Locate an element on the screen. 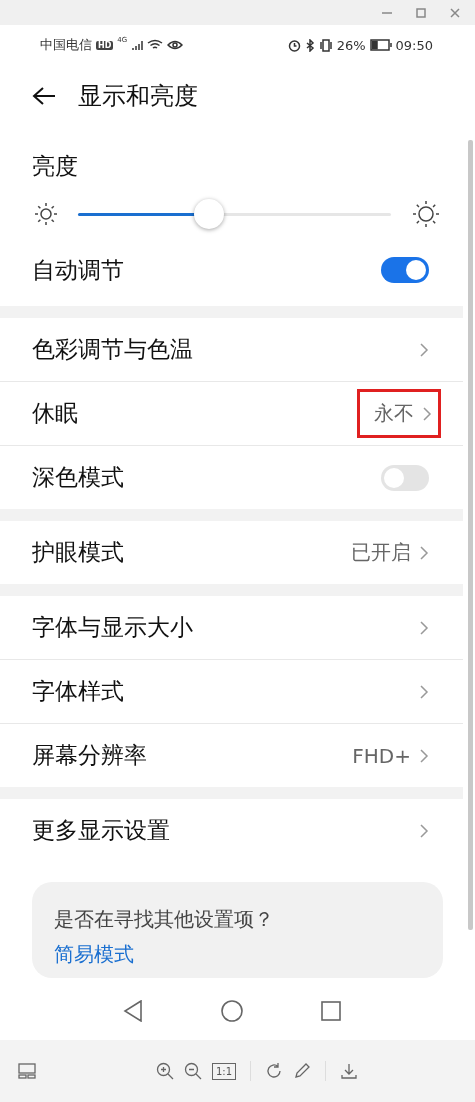  back-icon is located at coordinates (44, 96).